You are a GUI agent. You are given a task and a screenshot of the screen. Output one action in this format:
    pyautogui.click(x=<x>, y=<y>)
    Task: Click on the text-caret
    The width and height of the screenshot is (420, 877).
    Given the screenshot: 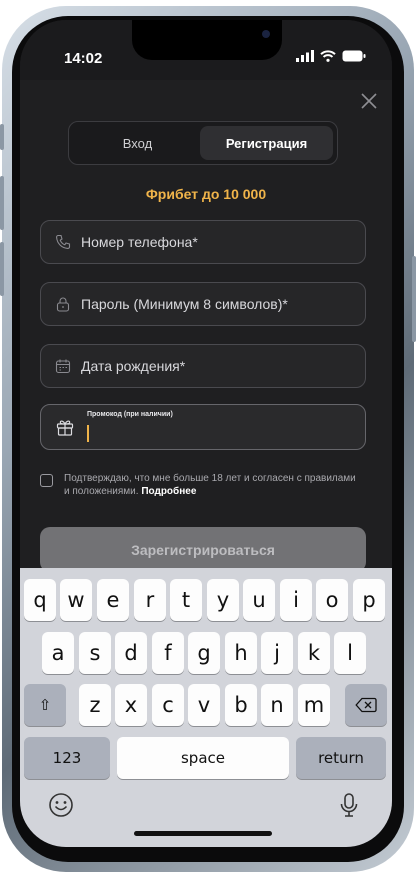 What is the action you would take?
    pyautogui.click(x=88, y=433)
    